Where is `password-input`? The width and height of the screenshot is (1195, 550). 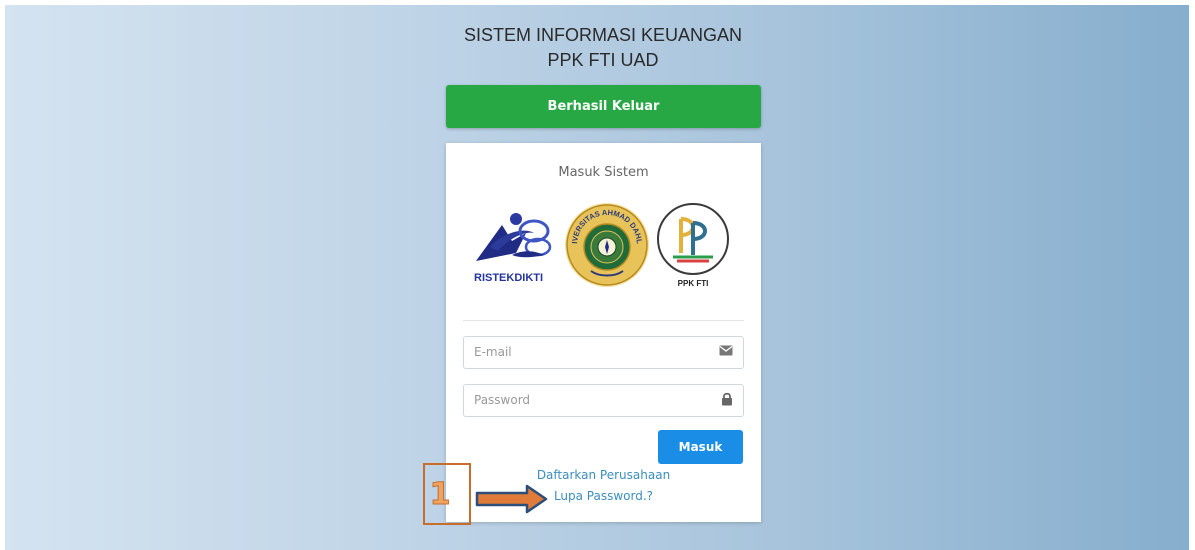
password-input is located at coordinates (589, 399).